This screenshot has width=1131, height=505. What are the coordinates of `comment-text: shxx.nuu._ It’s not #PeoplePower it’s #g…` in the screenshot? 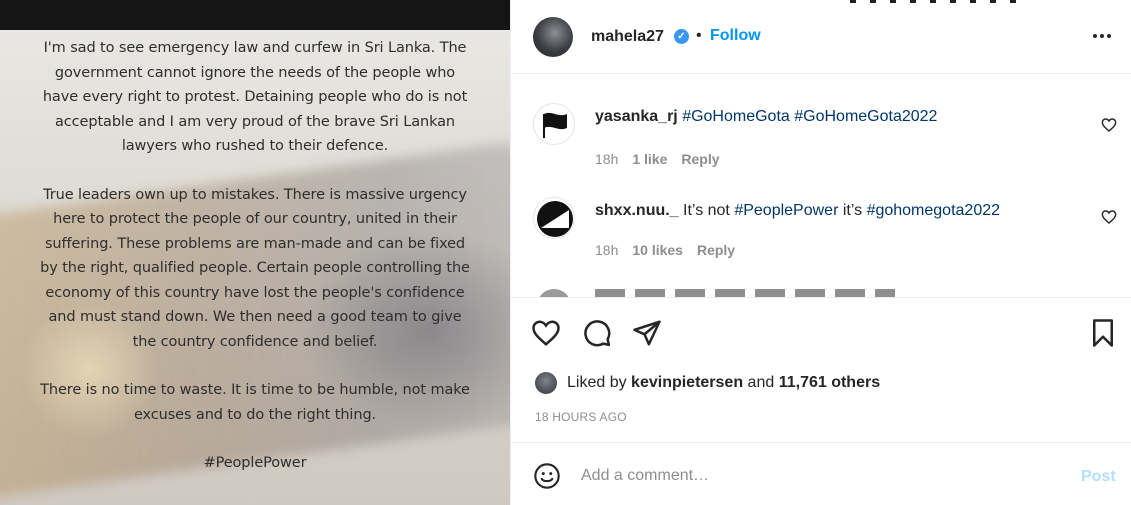 It's located at (797, 211).